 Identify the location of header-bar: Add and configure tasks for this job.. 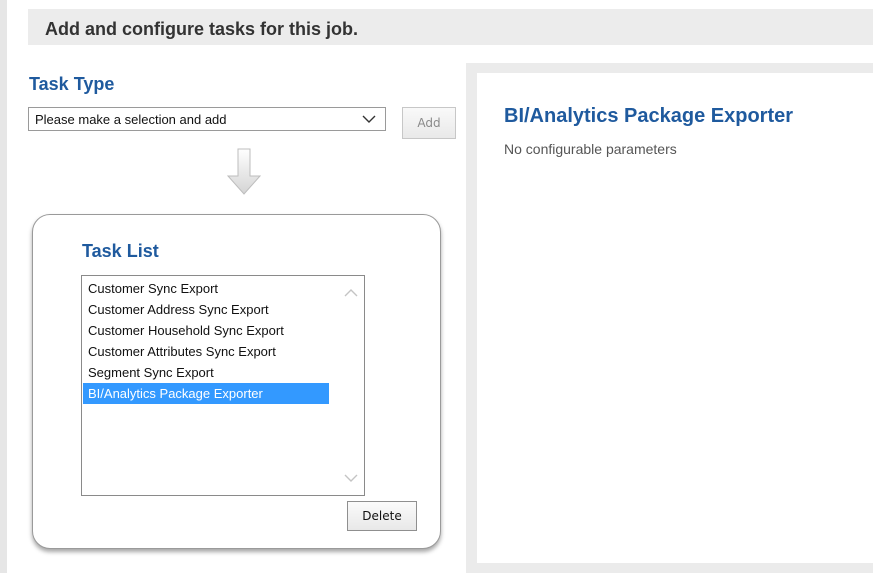
(450, 27).